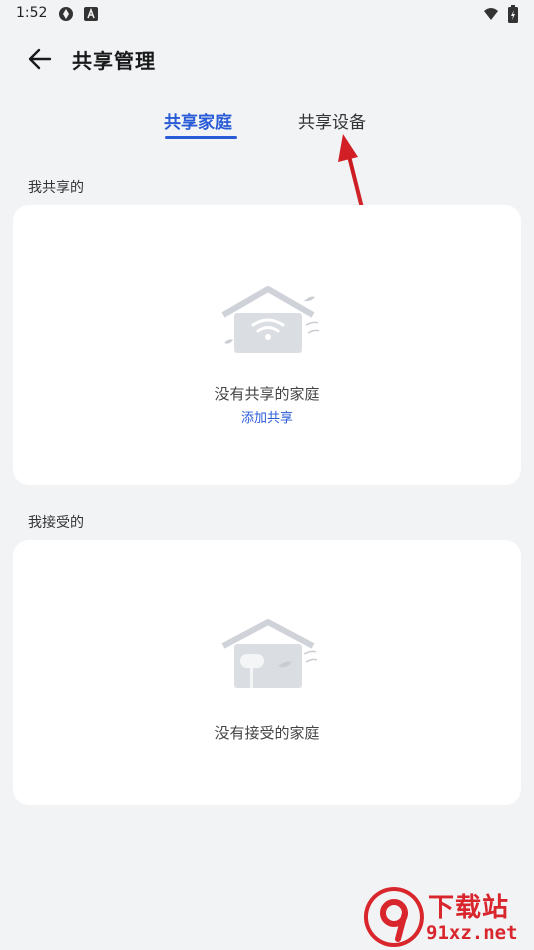 This screenshot has width=534, height=950. I want to click on house-mailbox-icon, so click(269, 653).